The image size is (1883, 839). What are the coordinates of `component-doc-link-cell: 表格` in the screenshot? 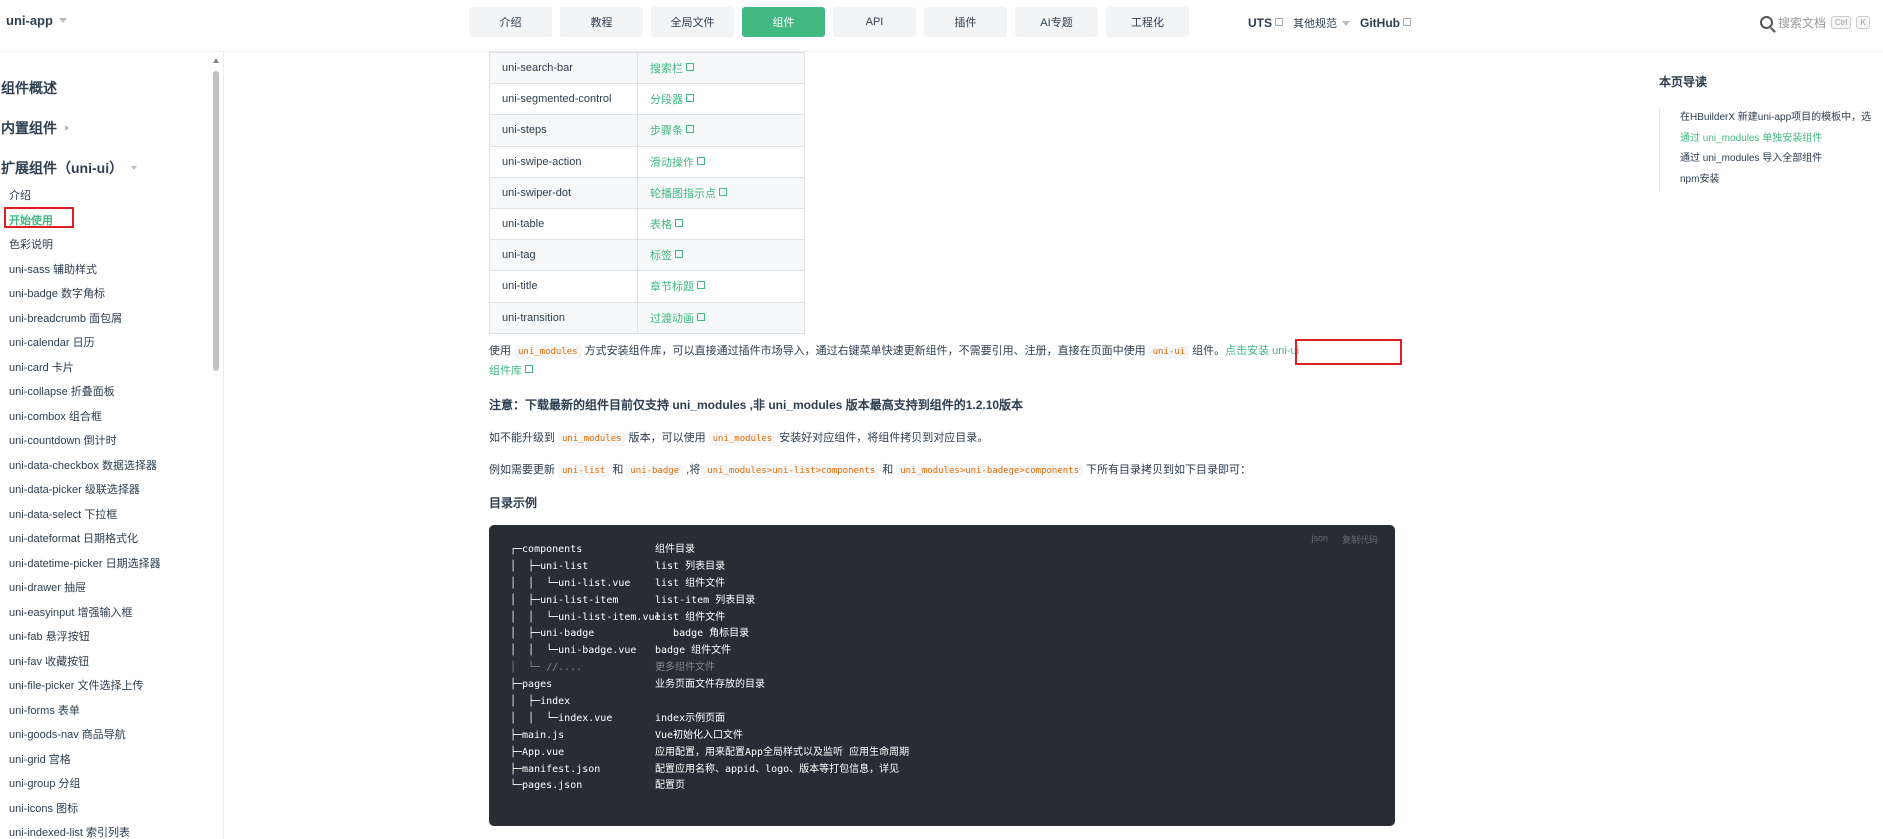 It's located at (721, 224).